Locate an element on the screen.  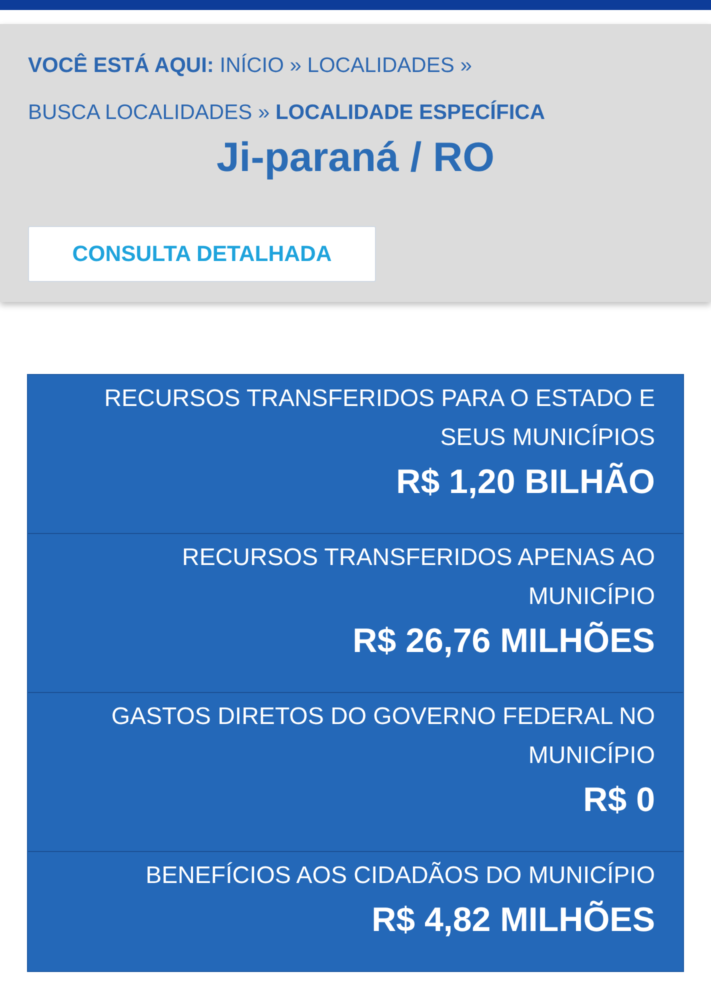
summary-label: RECURSOS TRANSFERIDOS APENAS AO MUNICÍPIO is located at coordinates (417, 577).